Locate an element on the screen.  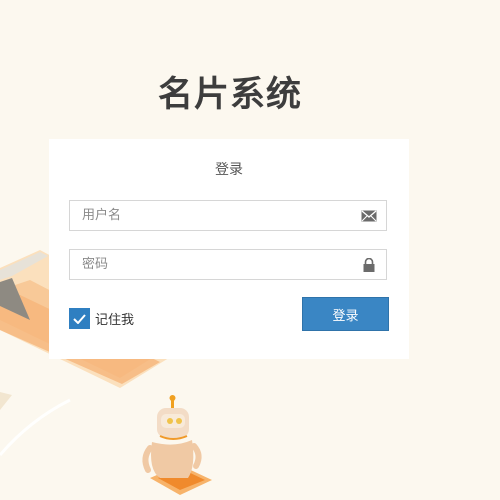
checkmark-icon is located at coordinates (79, 318).